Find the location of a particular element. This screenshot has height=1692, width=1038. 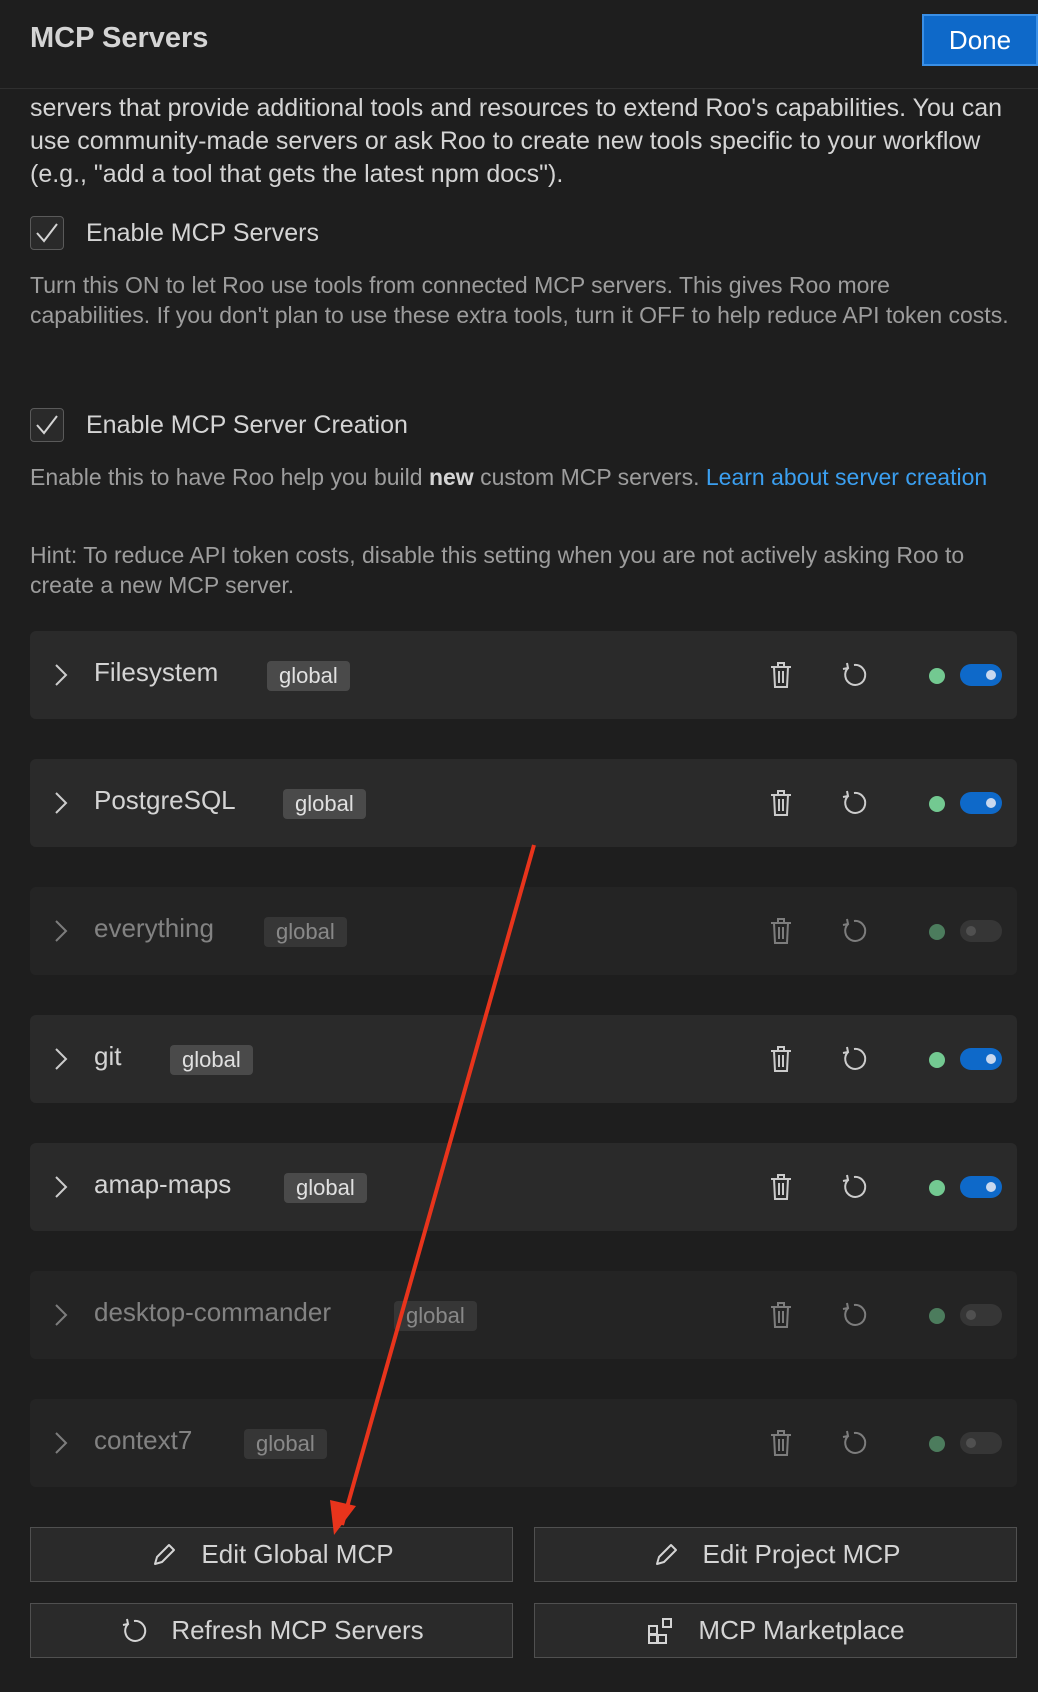

done-button: Done is located at coordinates (980, 40).